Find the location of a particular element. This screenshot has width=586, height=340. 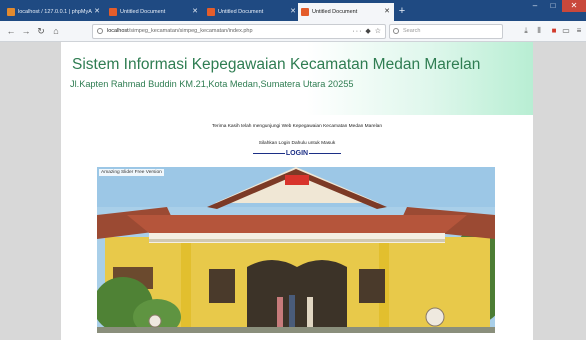

sidebar-icon: ▭ is located at coordinates (566, 31).